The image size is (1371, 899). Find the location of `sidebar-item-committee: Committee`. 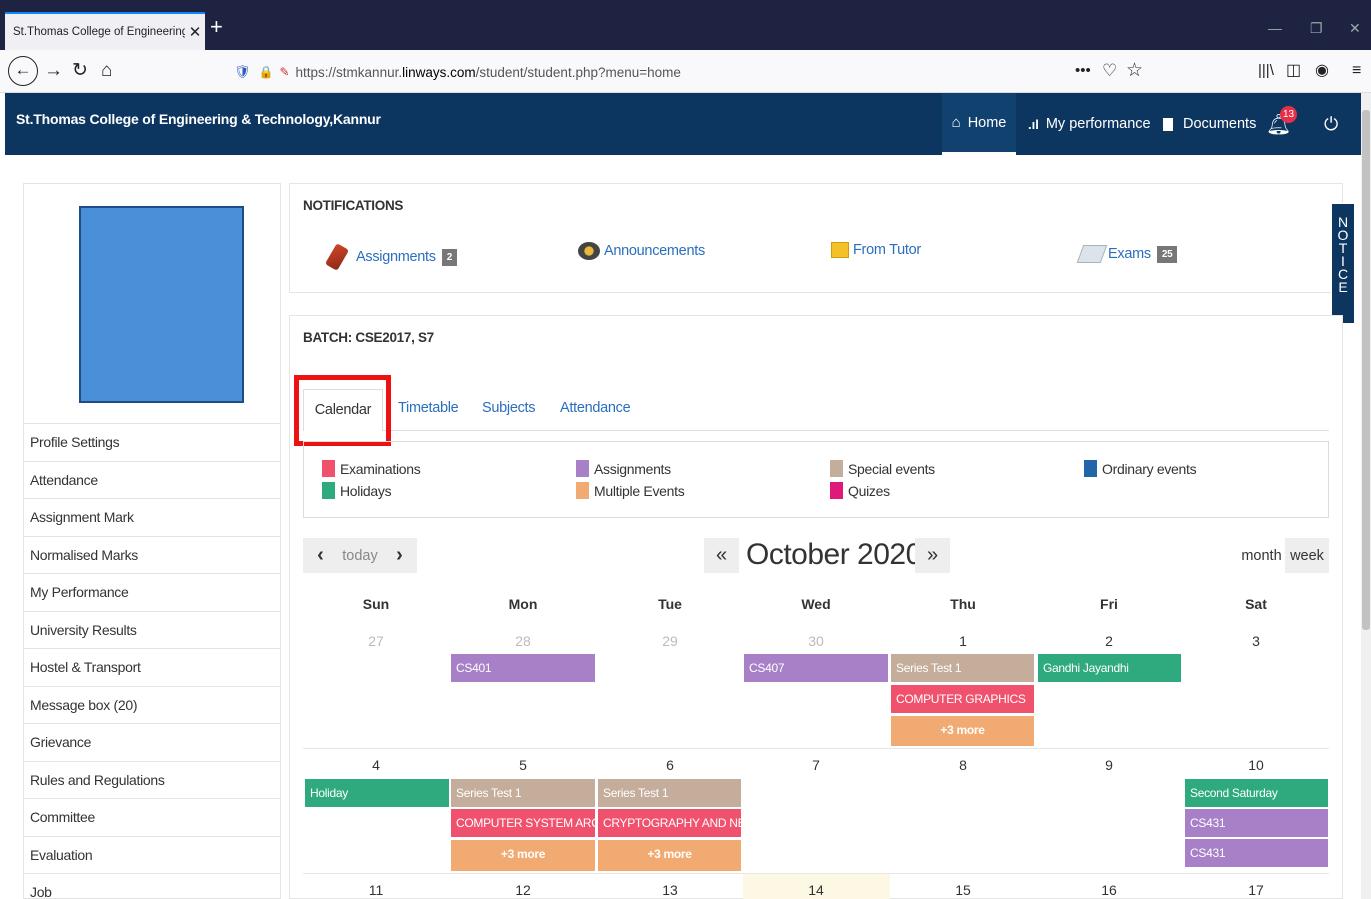

sidebar-item-committee: Committee is located at coordinates (152, 816).